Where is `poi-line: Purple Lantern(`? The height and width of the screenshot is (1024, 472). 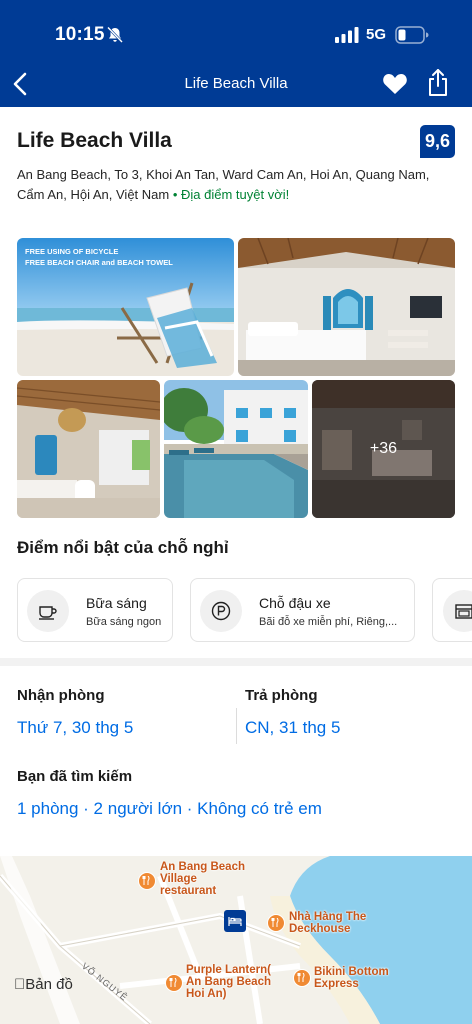
poi-line: Purple Lantern( is located at coordinates (228, 970).